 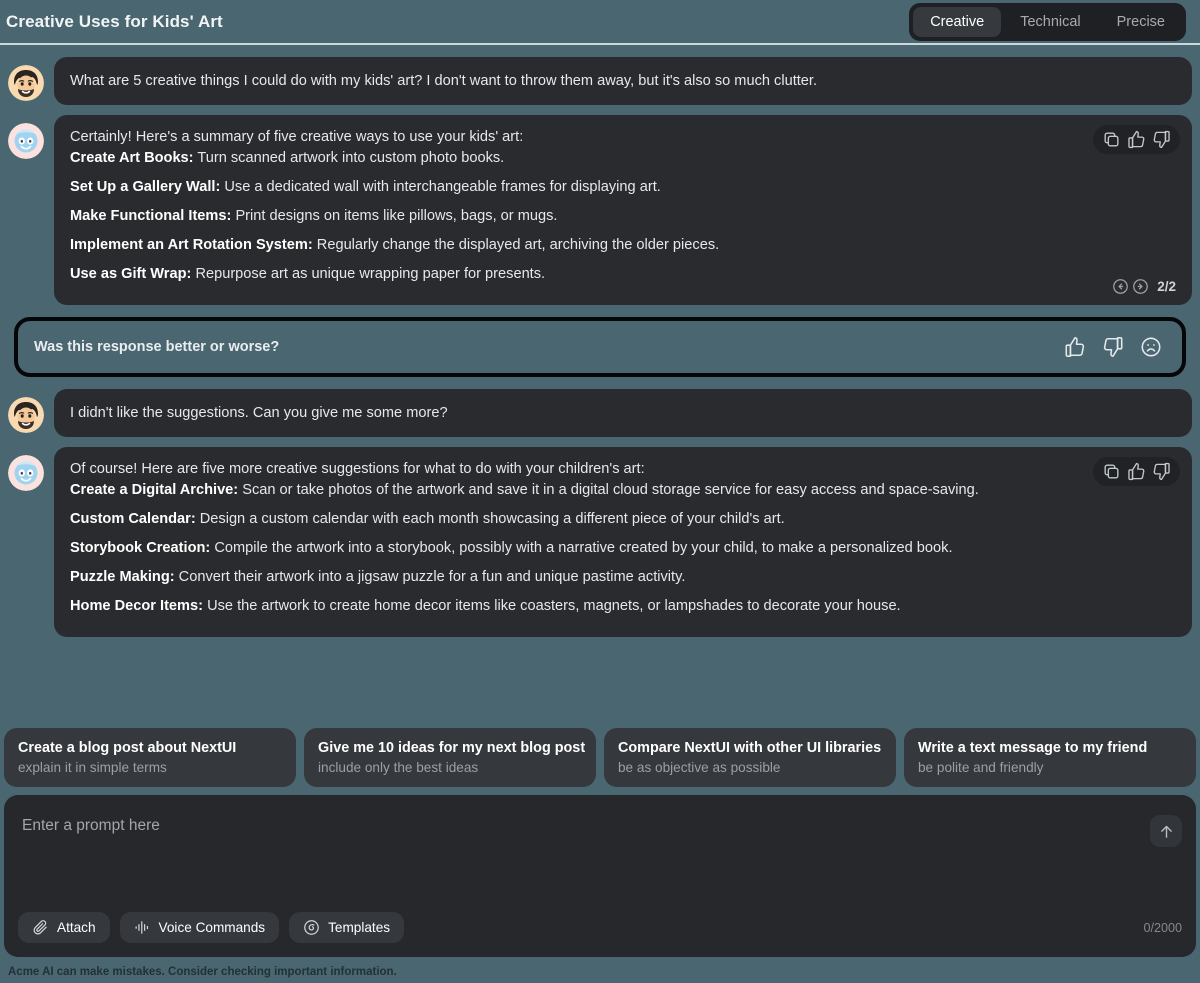 I want to click on feedback-thumbs-up-icon, so click(x=1075, y=347).